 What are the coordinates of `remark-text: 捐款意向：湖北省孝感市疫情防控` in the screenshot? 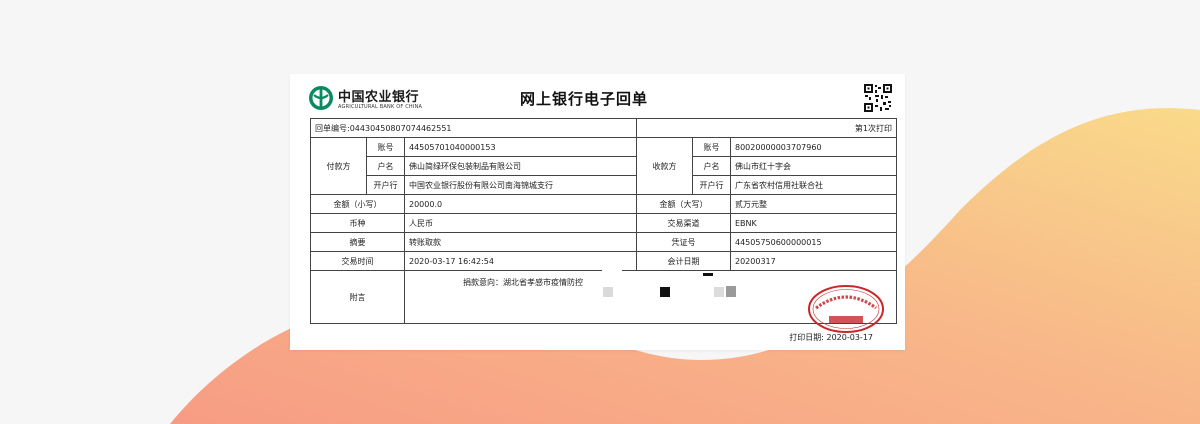 It's located at (523, 282).